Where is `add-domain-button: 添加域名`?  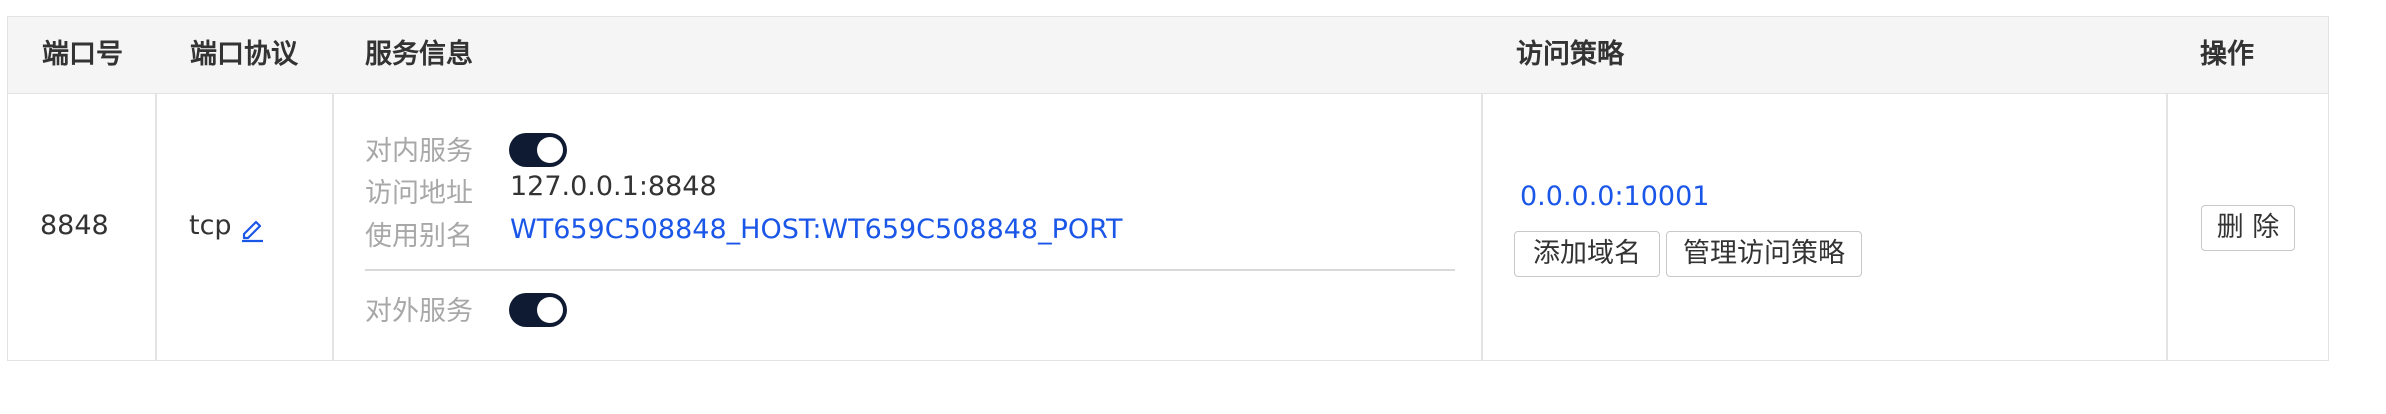
add-domain-button: 添加域名 is located at coordinates (1587, 254).